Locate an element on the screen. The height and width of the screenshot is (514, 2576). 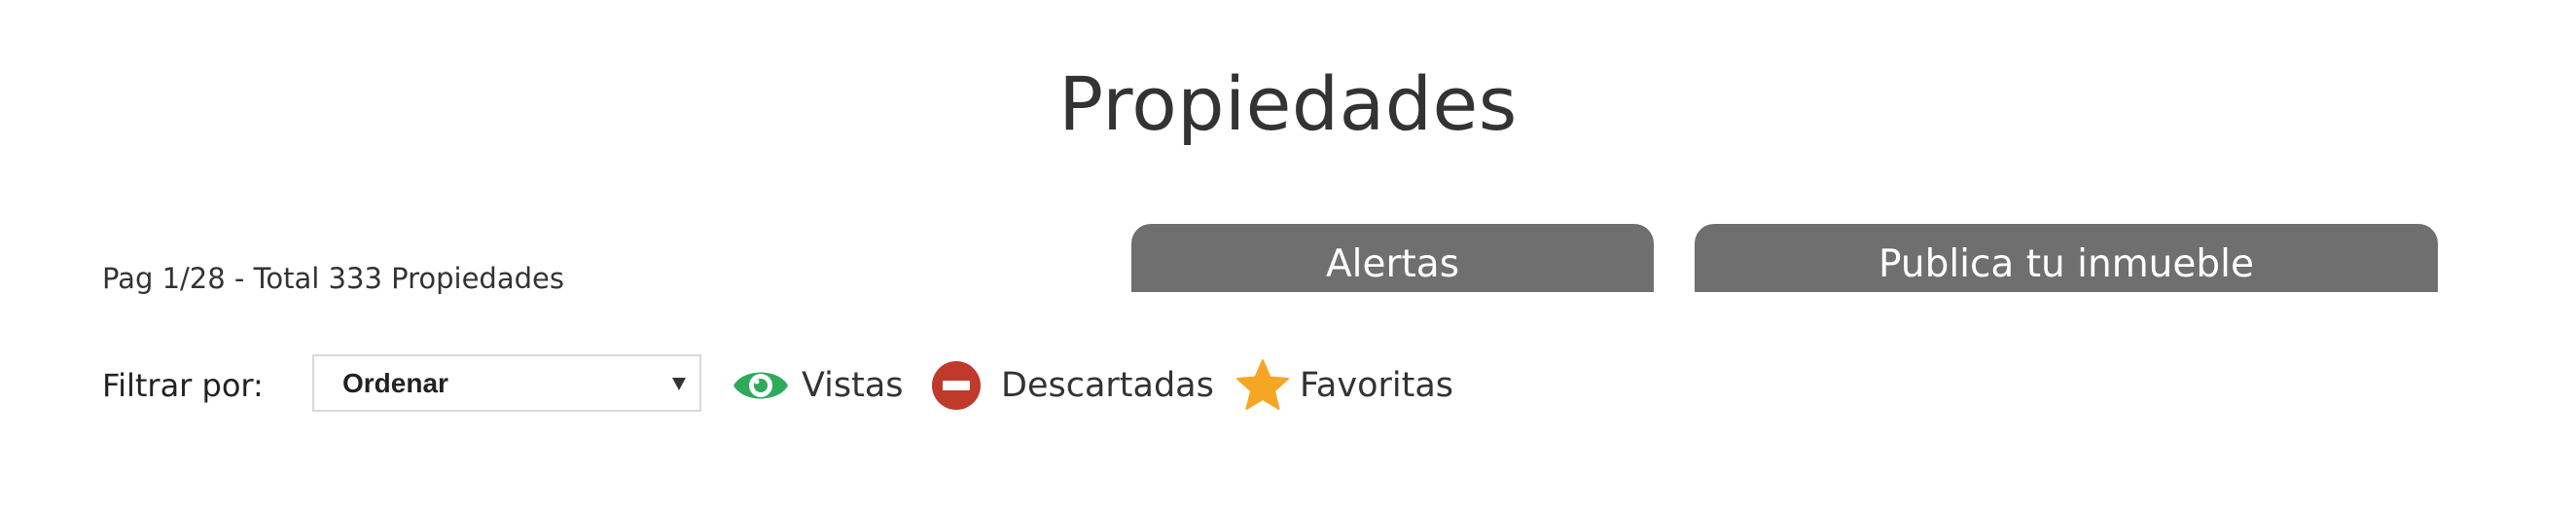
filter-discarded-label: Descartadas is located at coordinates (1107, 385).